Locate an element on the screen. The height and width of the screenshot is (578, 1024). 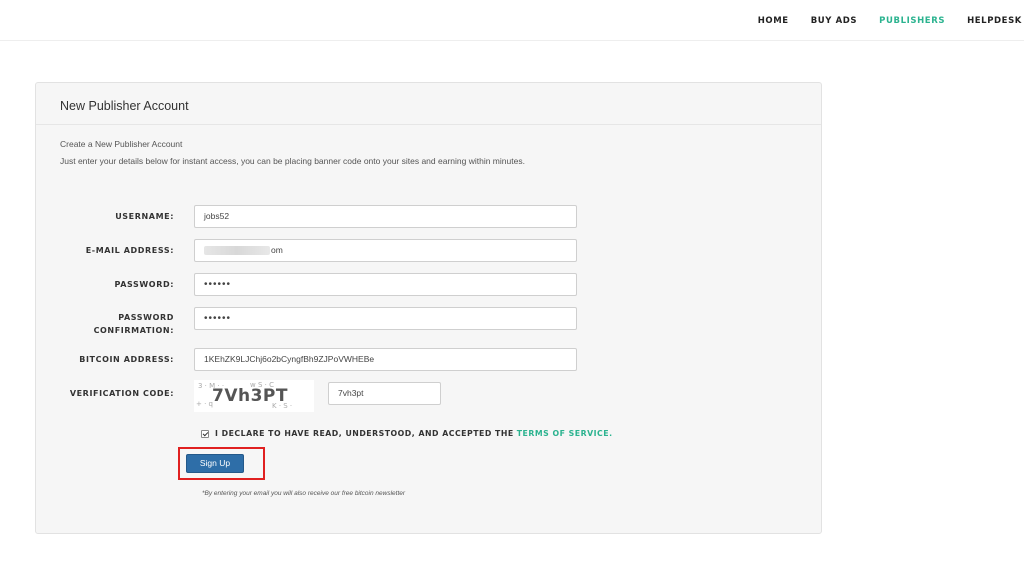
verification-code-input: 7vh3pt is located at coordinates (384, 393).